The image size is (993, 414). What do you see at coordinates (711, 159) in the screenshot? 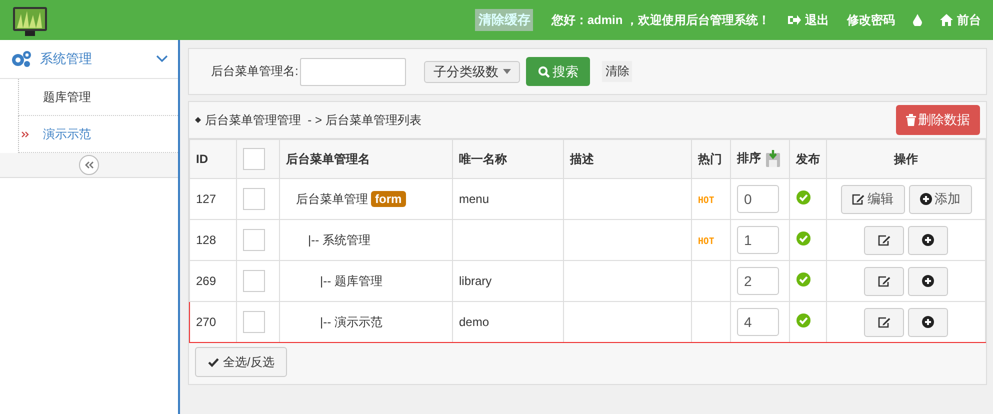
I see `column-header: 热门` at bounding box center [711, 159].